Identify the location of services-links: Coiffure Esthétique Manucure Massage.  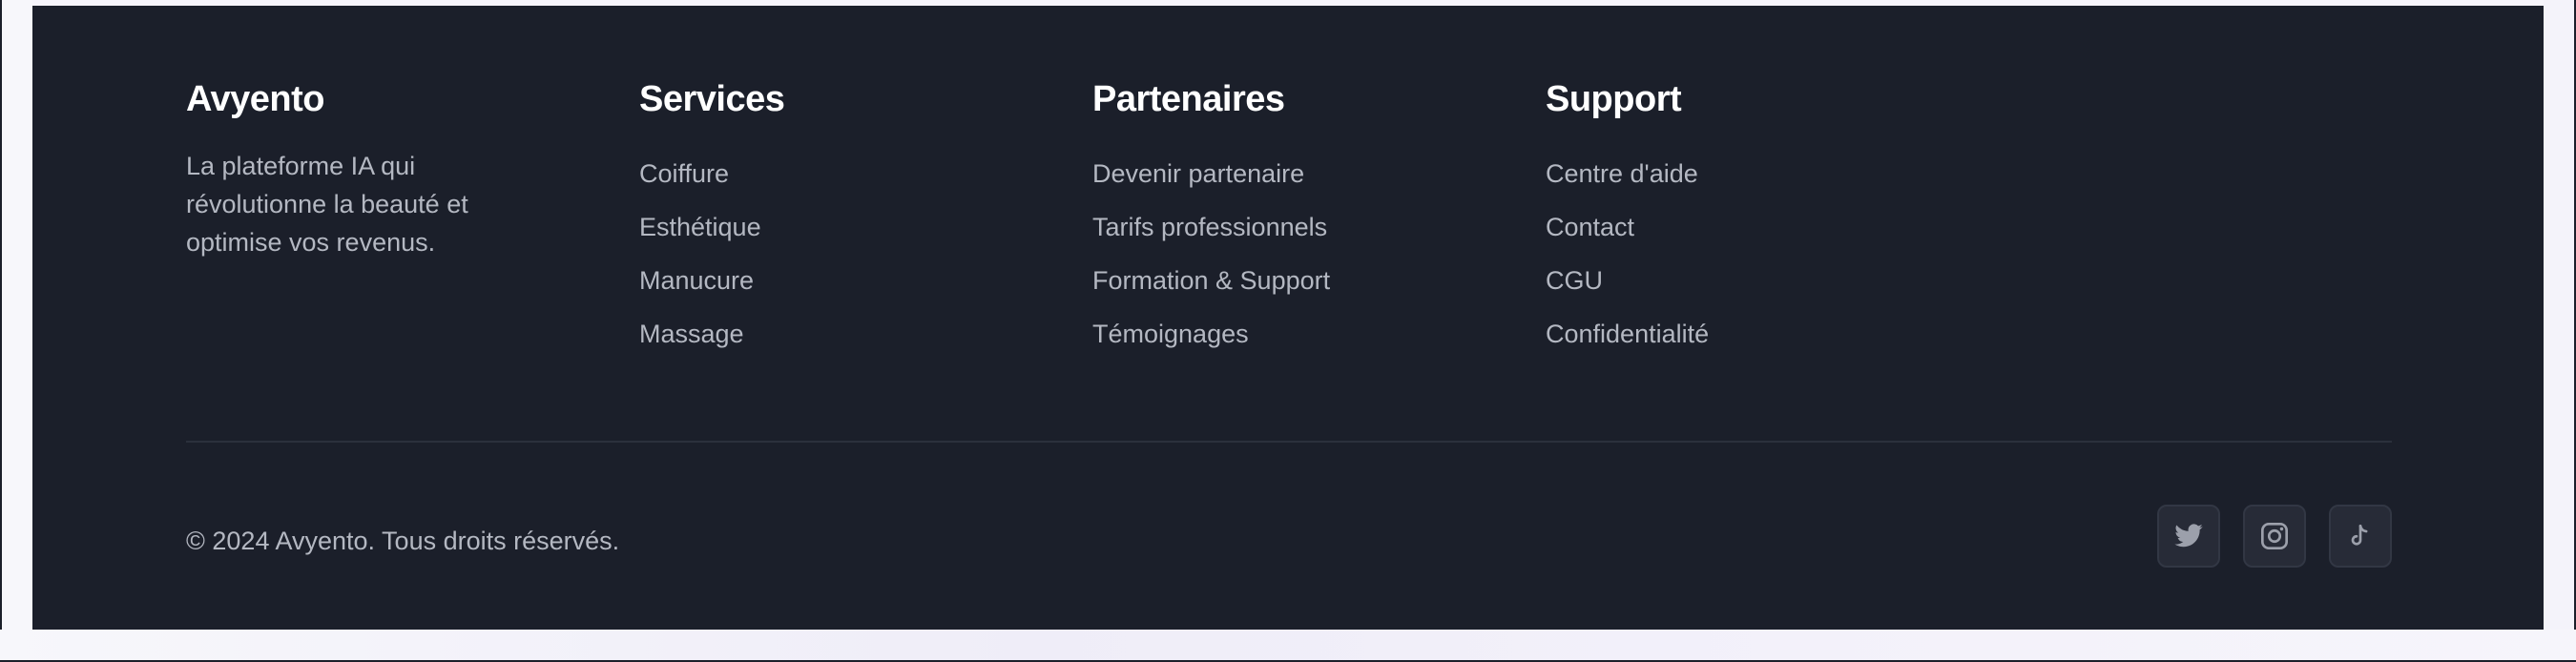
(865, 254).